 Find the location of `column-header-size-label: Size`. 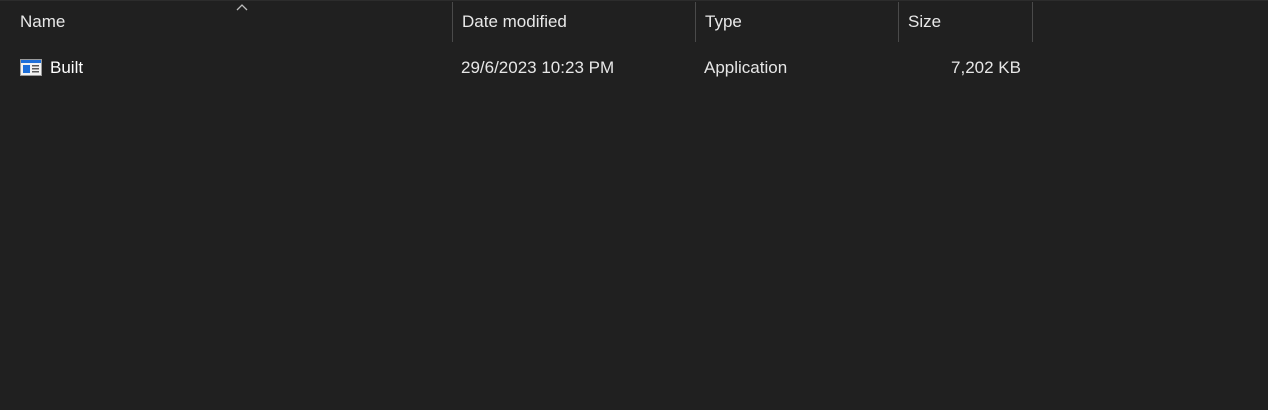

column-header-size-label: Size is located at coordinates (925, 21).